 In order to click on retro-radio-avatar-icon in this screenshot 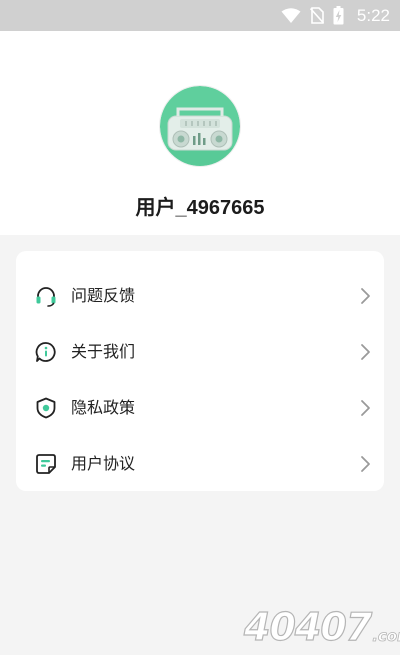, I will do `click(200, 126)`.